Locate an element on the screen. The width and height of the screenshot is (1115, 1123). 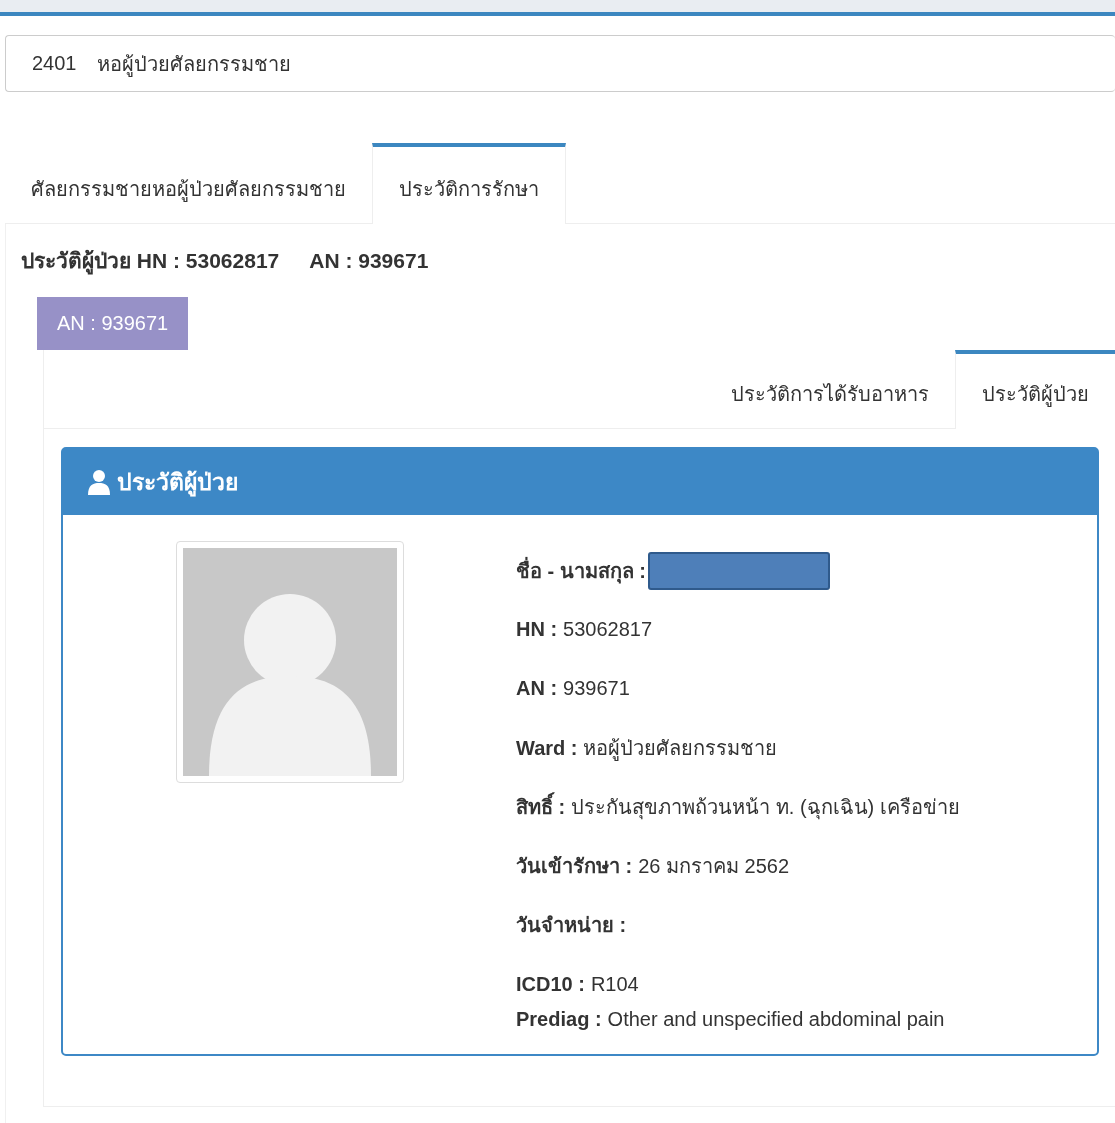
field-text: ชื่อ - นามสกุล : is located at coordinates (581, 571).